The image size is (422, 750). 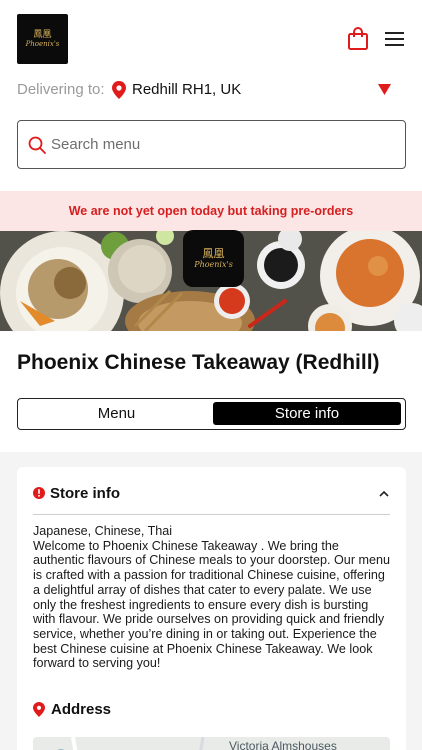 What do you see at coordinates (211, 498) in the screenshot?
I see `store-info-section-header: Store info` at bounding box center [211, 498].